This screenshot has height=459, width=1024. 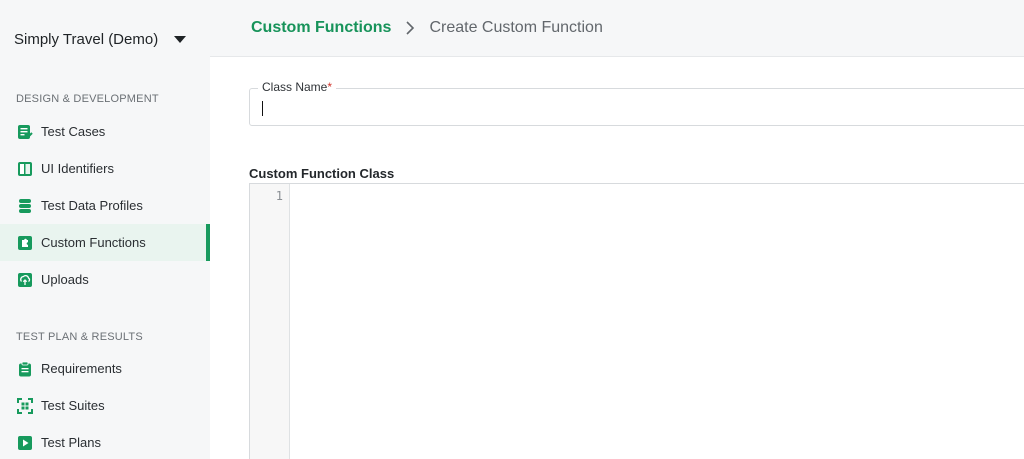 I want to click on line-number: 1, so click(x=279, y=196).